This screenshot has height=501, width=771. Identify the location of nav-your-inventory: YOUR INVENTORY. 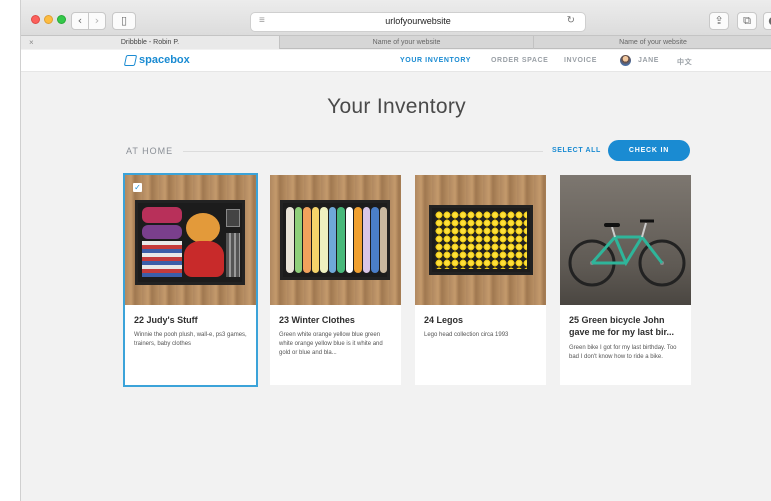
(435, 60).